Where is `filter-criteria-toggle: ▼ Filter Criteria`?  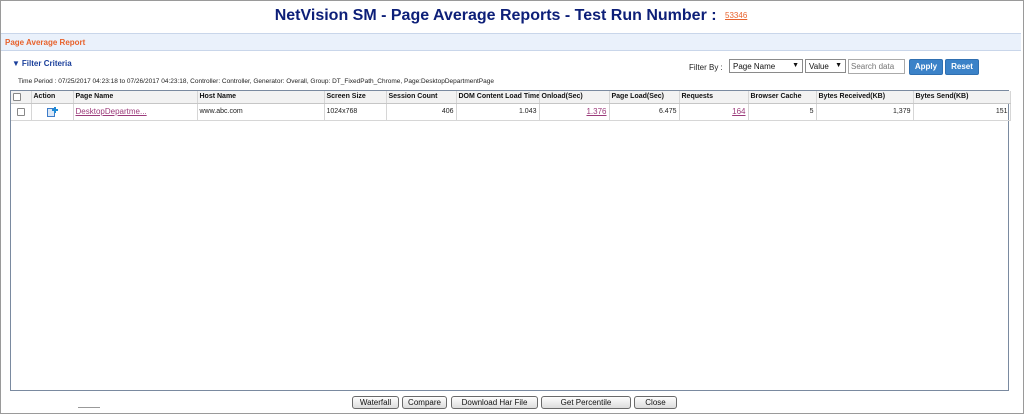 filter-criteria-toggle: ▼ Filter Criteria is located at coordinates (42, 63).